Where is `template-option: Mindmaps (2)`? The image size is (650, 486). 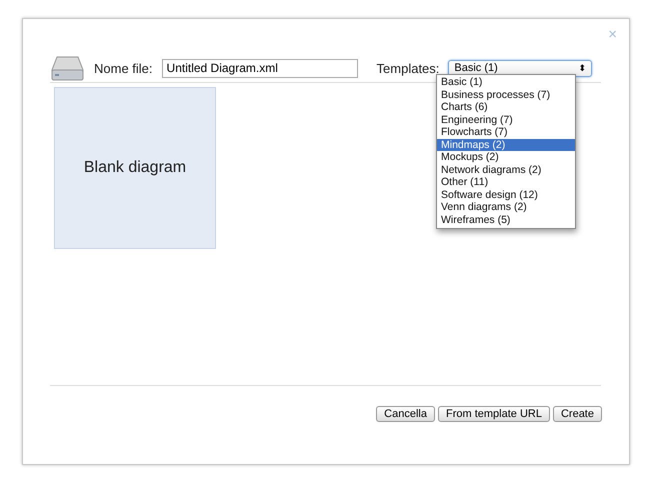 template-option: Mindmaps (2) is located at coordinates (506, 144).